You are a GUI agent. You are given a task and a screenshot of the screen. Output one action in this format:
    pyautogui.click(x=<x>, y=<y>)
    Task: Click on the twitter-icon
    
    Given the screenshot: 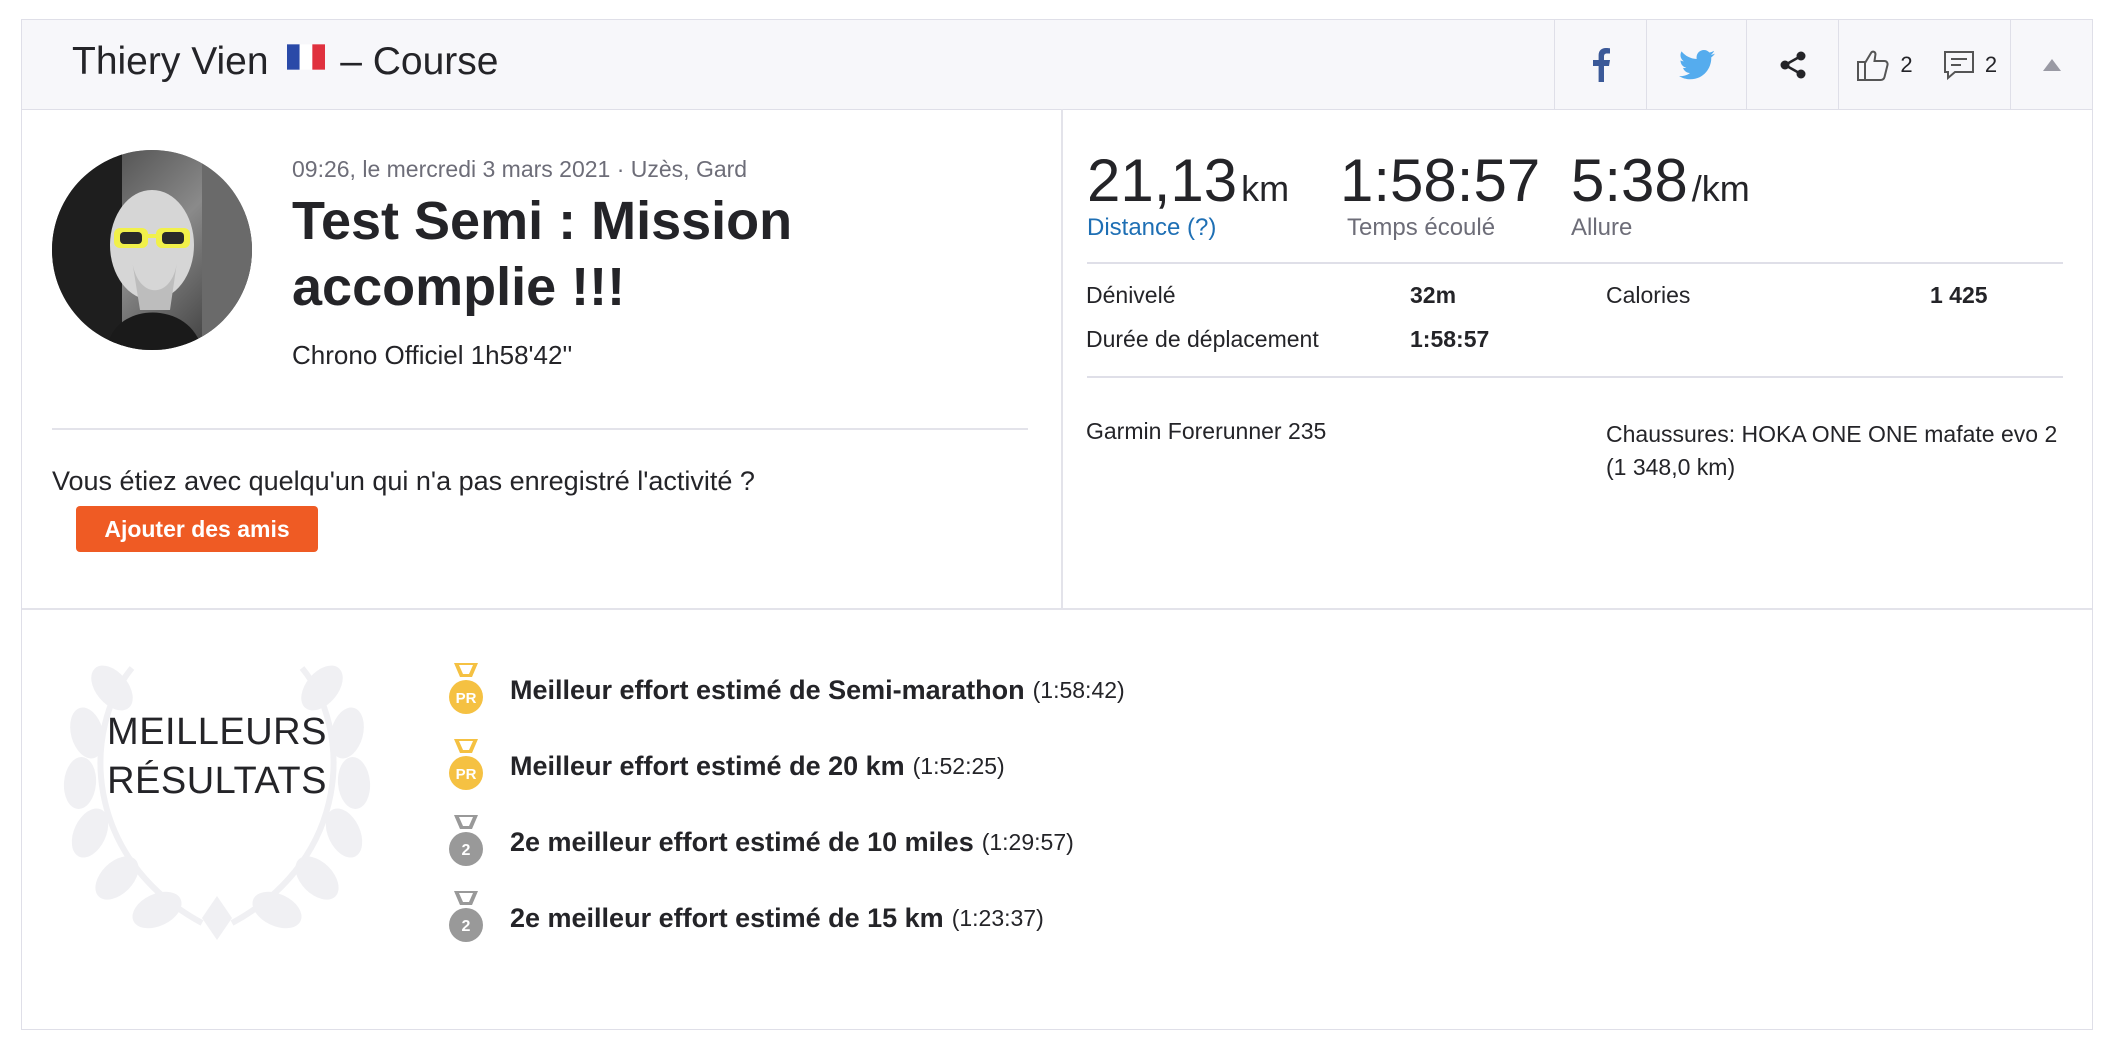 What is the action you would take?
    pyautogui.click(x=1696, y=64)
    